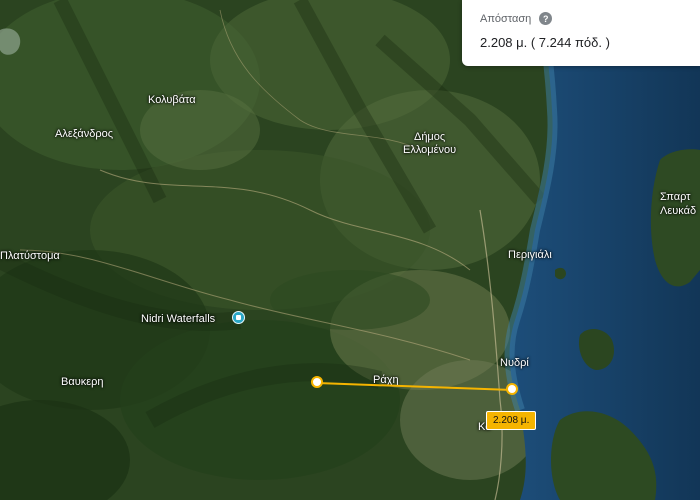 The image size is (700, 500). Describe the element at coordinates (546, 18) in the screenshot. I see `help-icon: ?` at that location.